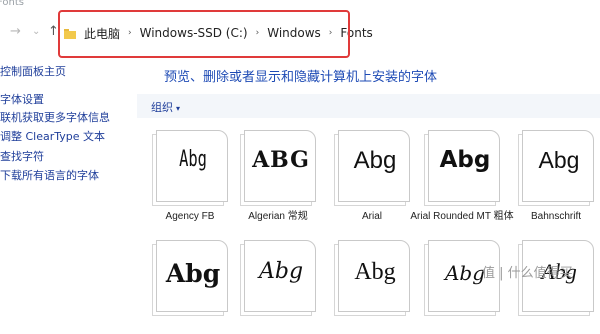 The width and height of the screenshot is (600, 334). I want to click on font-tile-arial: Abg Arial, so click(372, 174).